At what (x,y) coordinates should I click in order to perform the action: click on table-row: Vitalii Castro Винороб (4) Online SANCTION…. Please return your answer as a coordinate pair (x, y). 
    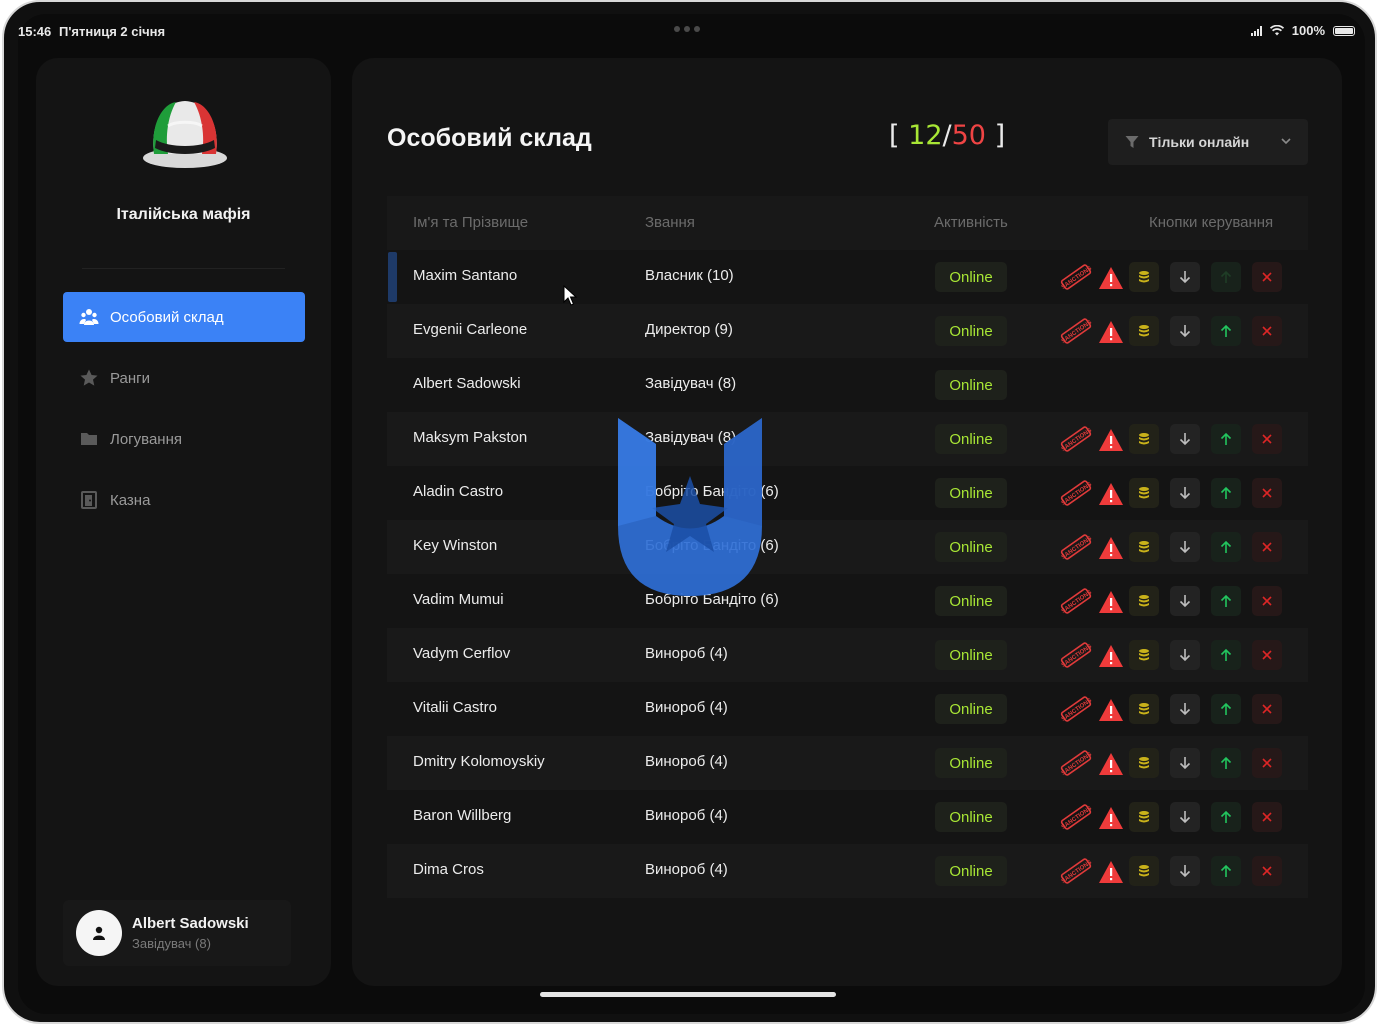
    Looking at the image, I should click on (847, 709).